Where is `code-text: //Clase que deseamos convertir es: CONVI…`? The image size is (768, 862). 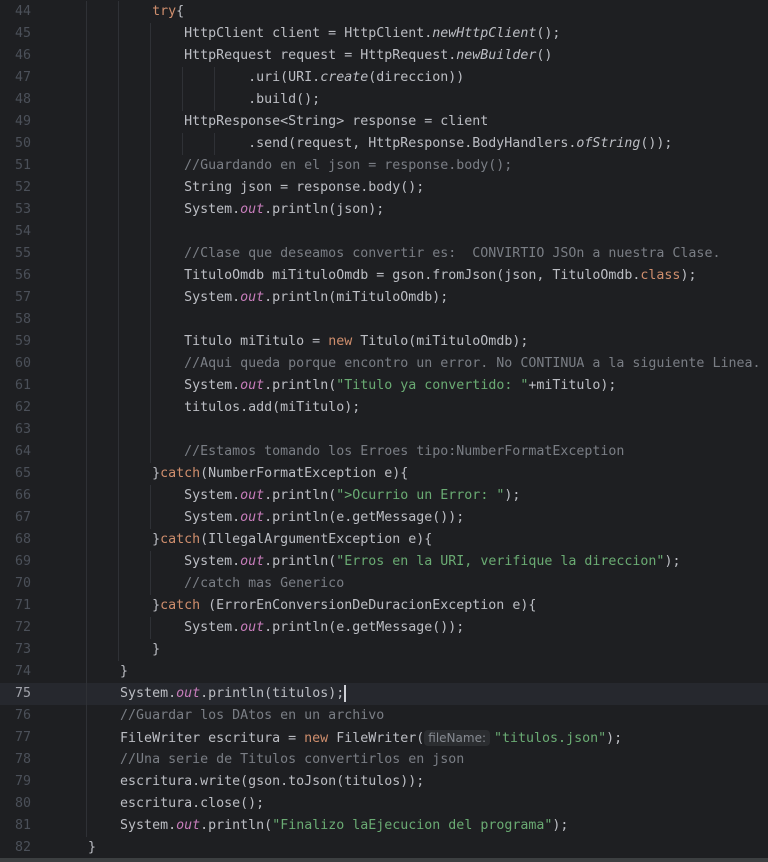 code-text: //Clase que deseamos convertir es: CONVI… is located at coordinates (388, 254).